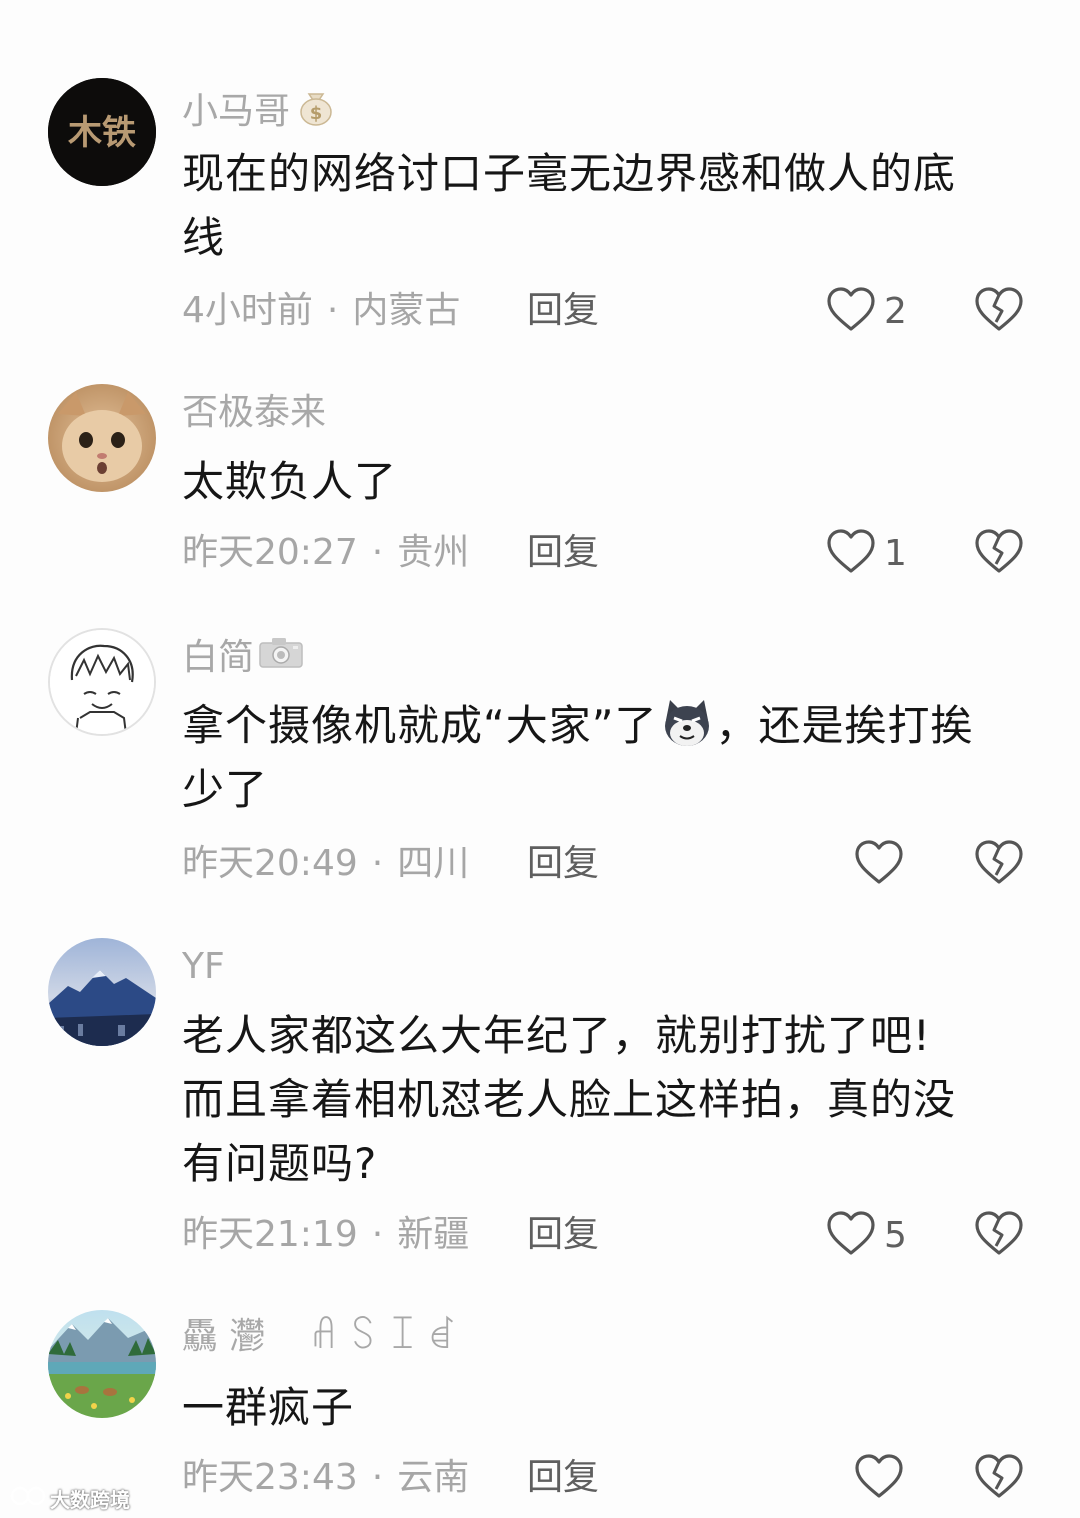  Describe the element at coordinates (270, 863) in the screenshot. I see `comment-time: 昨天20:49` at that location.